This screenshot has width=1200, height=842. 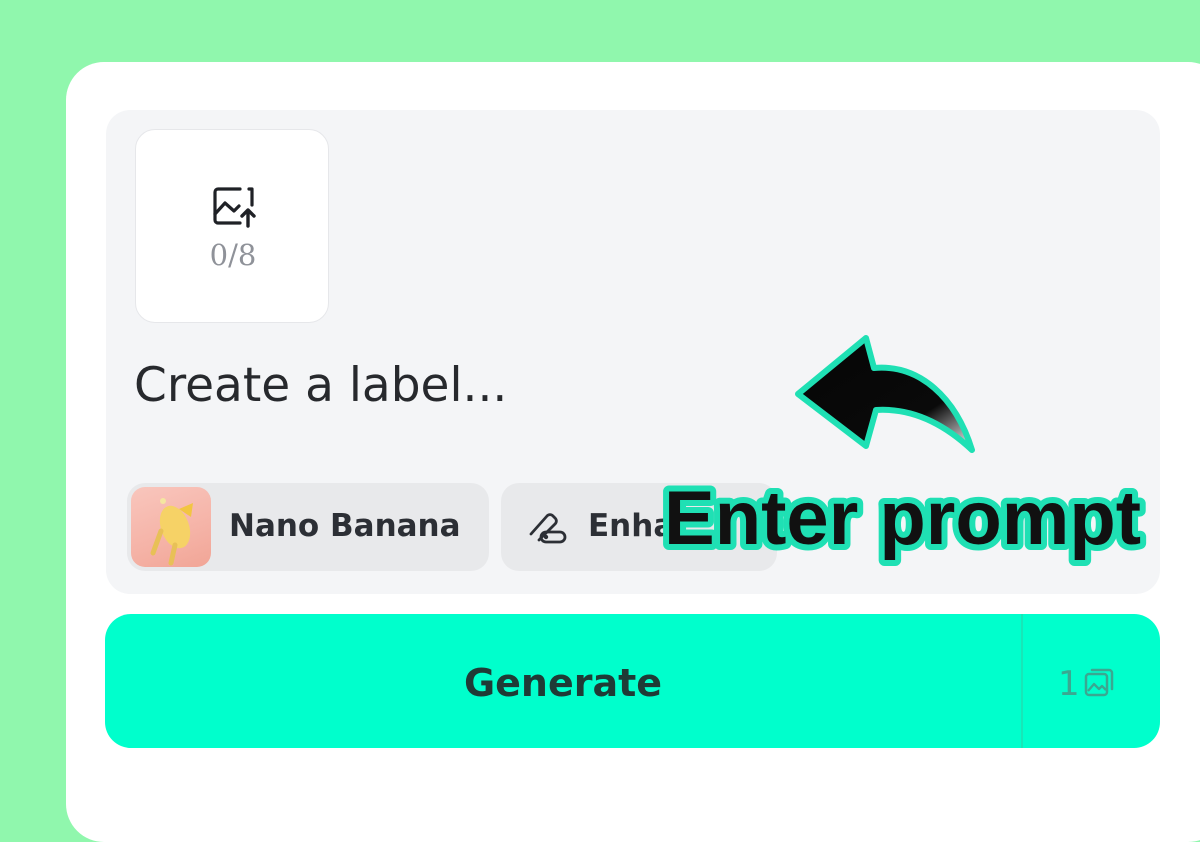 I want to click on nano-banana-thumbnail, so click(x=171, y=527).